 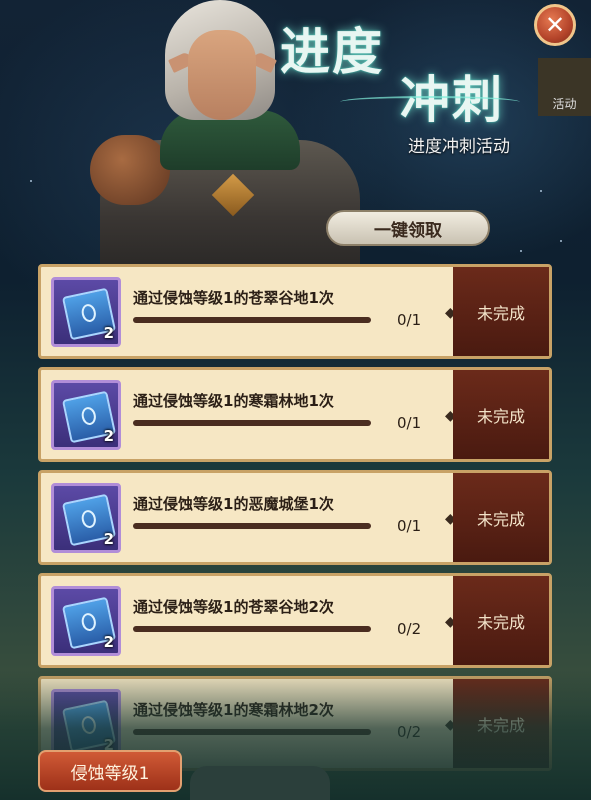 What do you see at coordinates (110, 771) in the screenshot?
I see `corruption-tier-button: 侵蚀等级1` at bounding box center [110, 771].